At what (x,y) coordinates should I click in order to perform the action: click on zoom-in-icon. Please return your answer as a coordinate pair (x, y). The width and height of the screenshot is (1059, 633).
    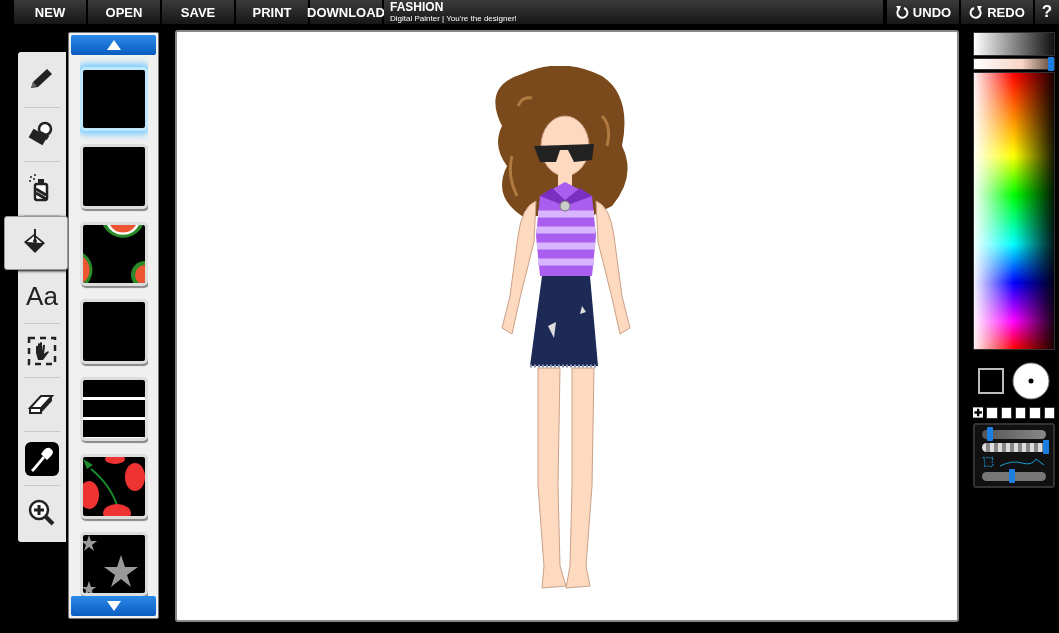
    Looking at the image, I should click on (42, 513).